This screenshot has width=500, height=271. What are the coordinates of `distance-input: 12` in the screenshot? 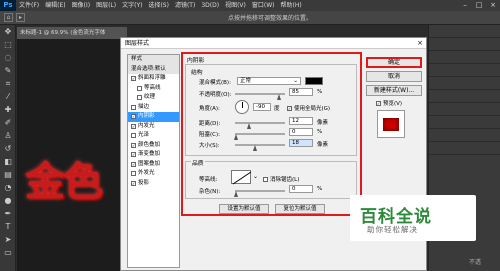 It's located at (301, 121).